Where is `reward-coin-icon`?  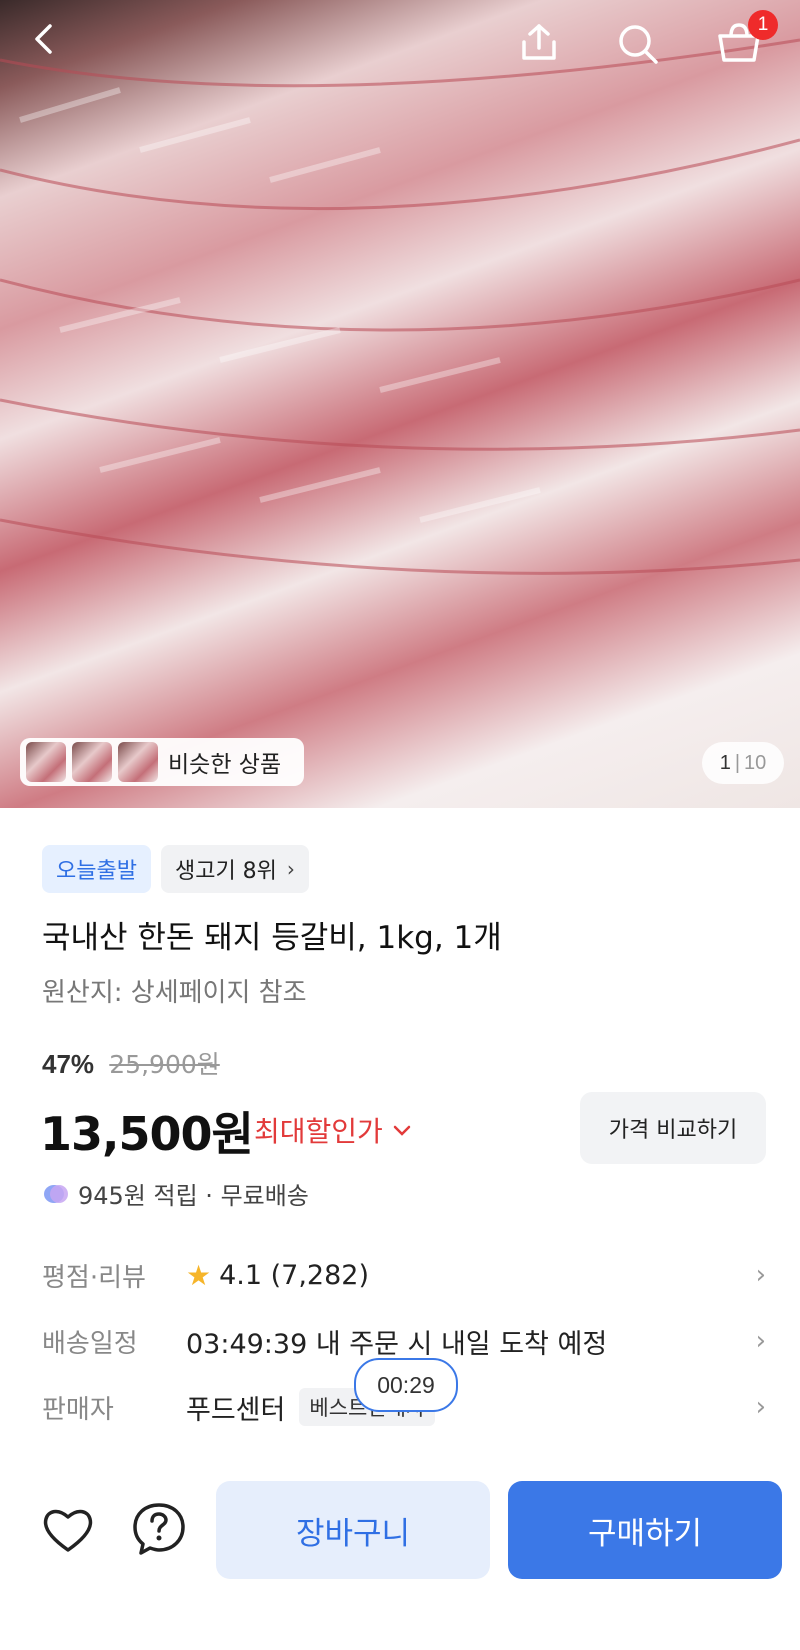
reward-coin-icon is located at coordinates (56, 1193).